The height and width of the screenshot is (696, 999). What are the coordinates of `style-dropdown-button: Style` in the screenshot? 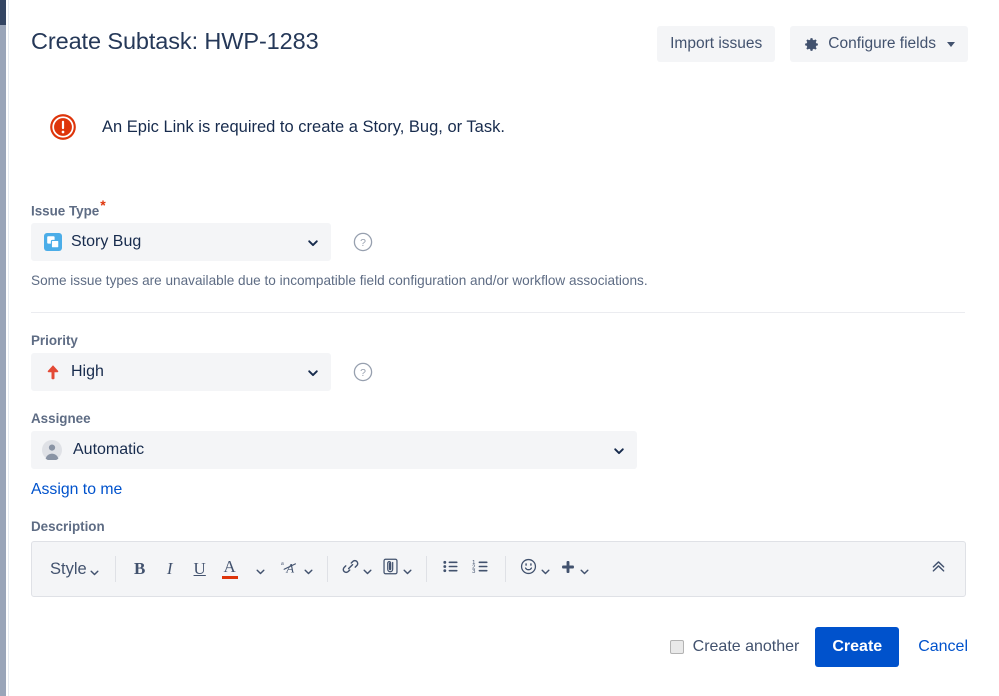 It's located at (75, 569).